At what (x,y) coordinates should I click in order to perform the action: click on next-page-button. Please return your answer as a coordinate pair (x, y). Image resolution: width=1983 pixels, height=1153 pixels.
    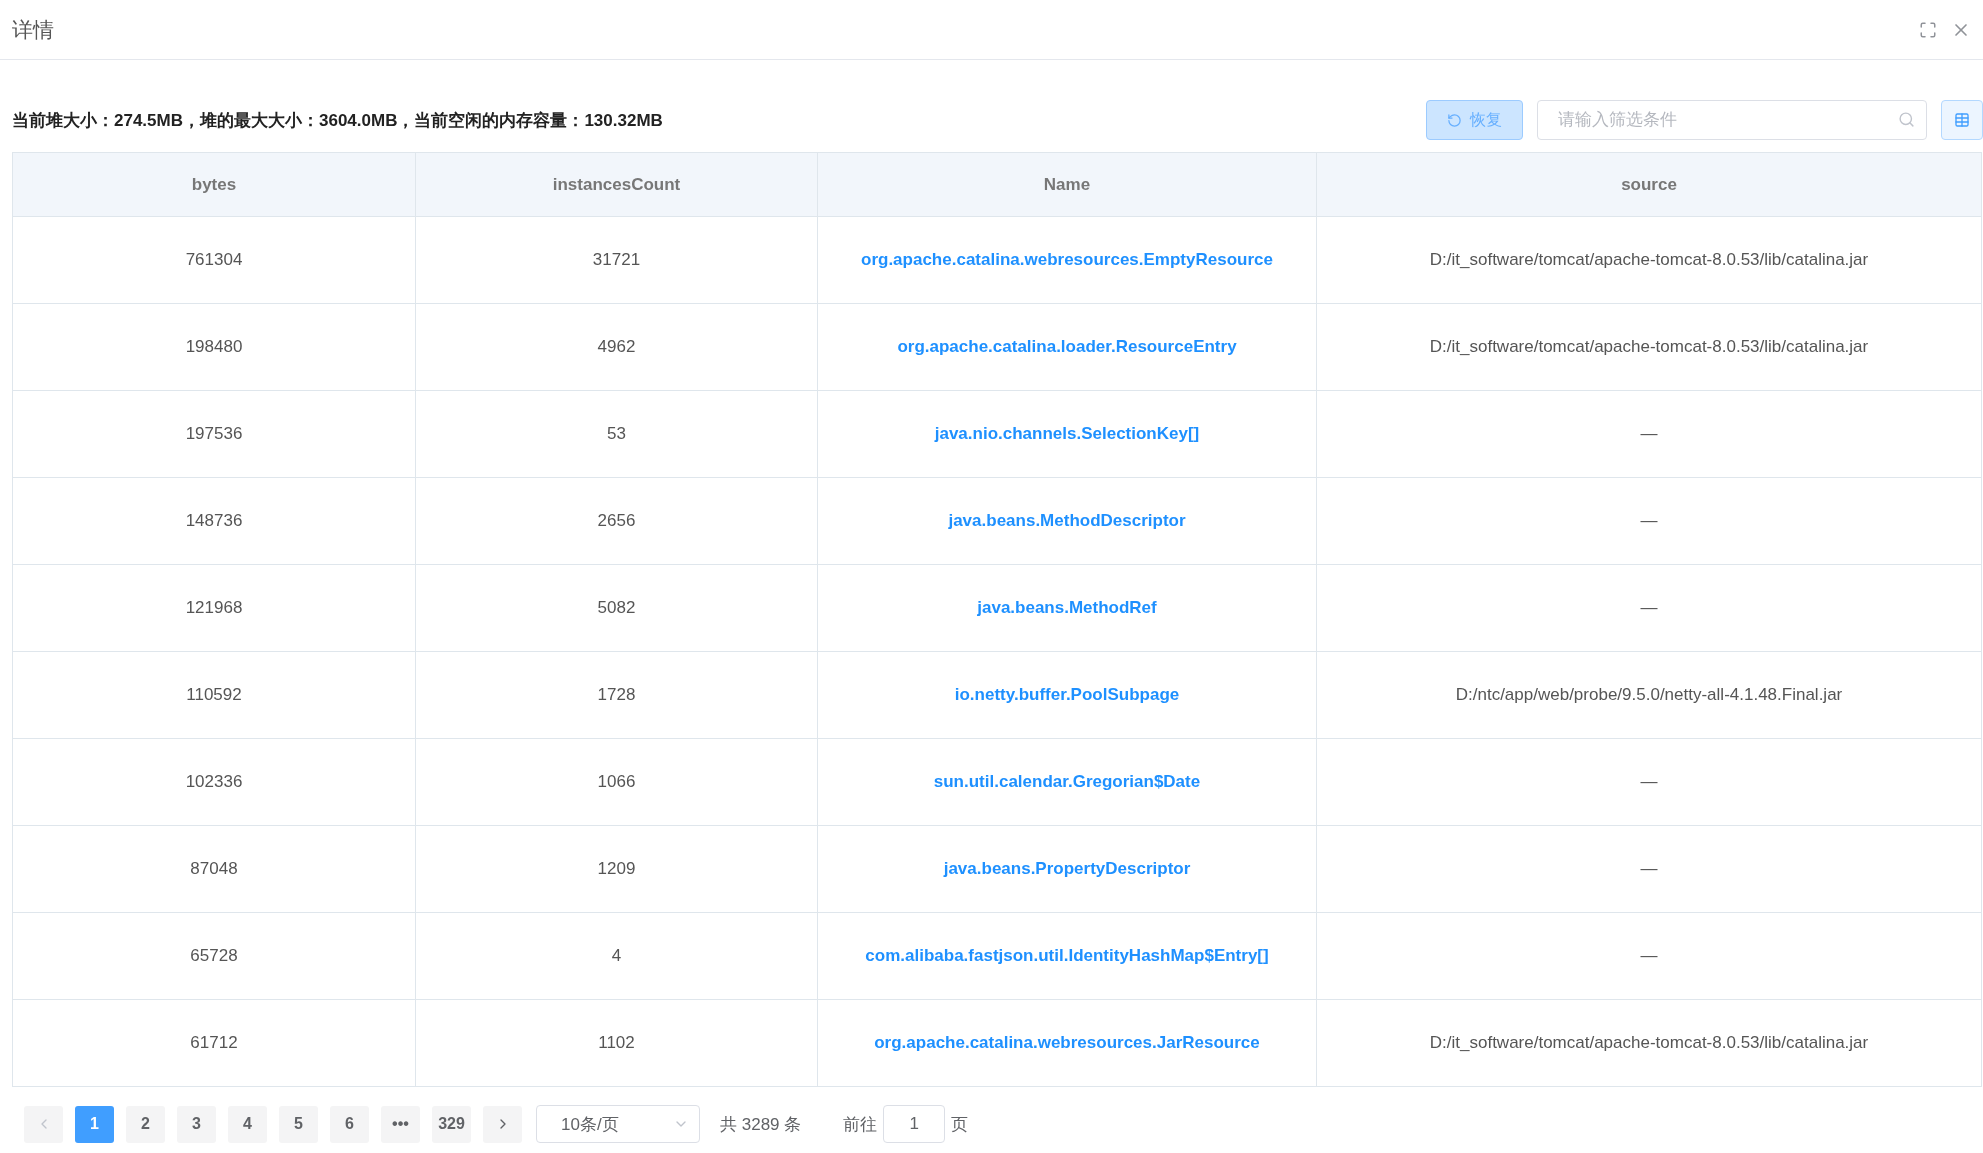
    Looking at the image, I should click on (502, 1124).